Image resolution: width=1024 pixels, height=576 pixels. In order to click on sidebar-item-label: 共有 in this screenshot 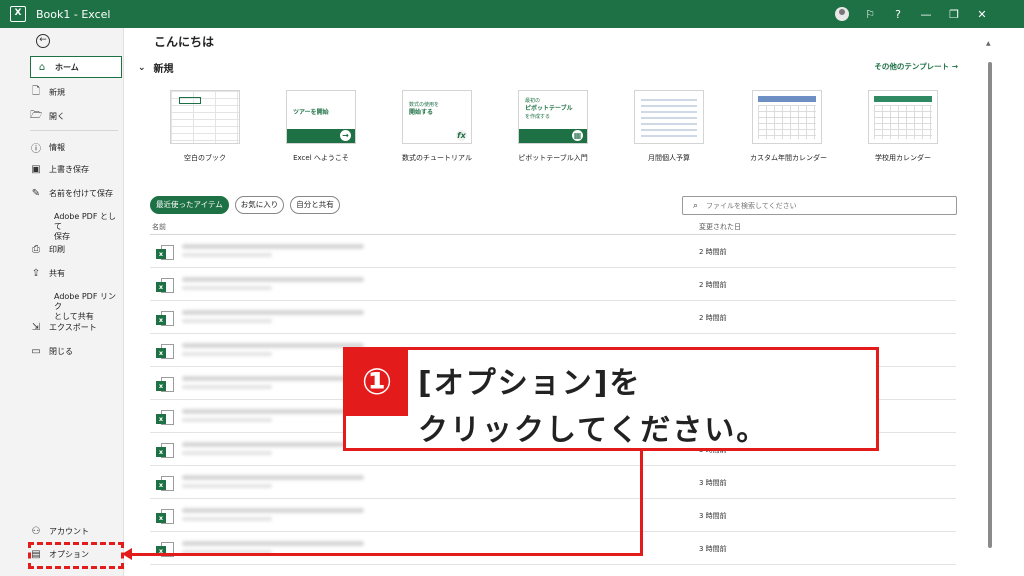, I will do `click(57, 273)`.